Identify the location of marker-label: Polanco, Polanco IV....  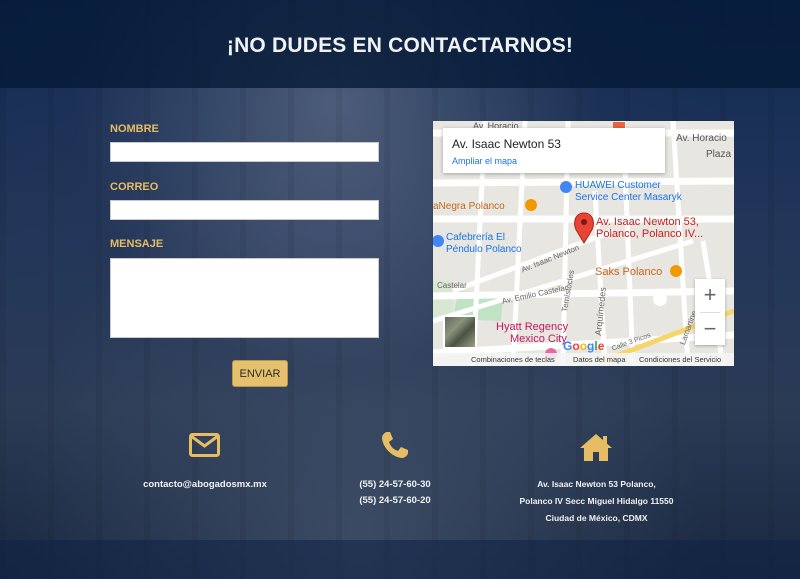
(650, 234).